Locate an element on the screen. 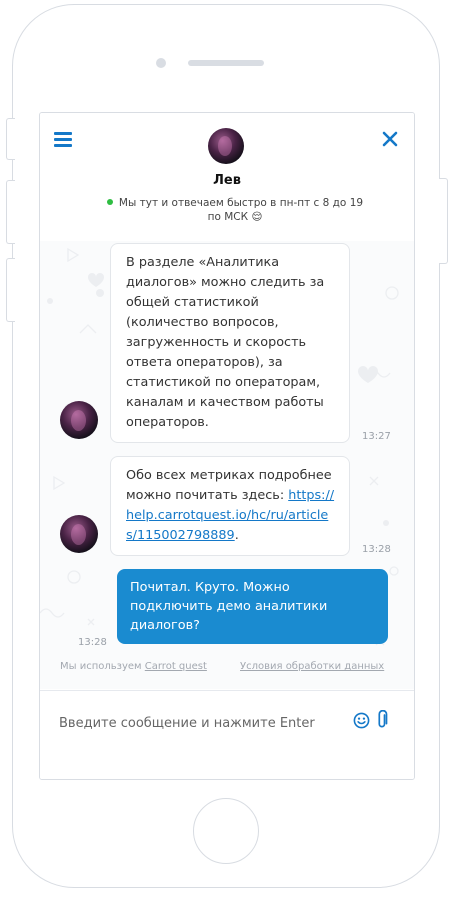  powered-by-text: Мы используем Carrot quest is located at coordinates (133, 666).